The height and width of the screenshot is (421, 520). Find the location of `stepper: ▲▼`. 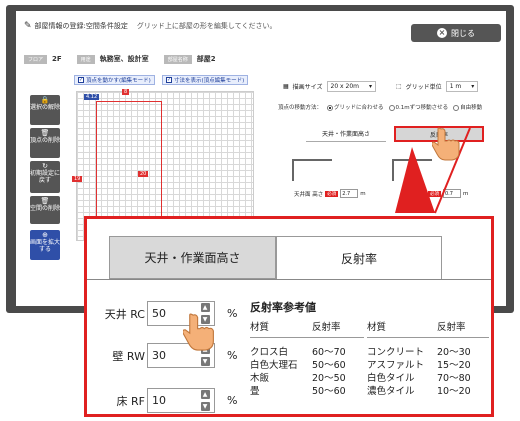

stepper: ▲▼ is located at coordinates (205, 400).